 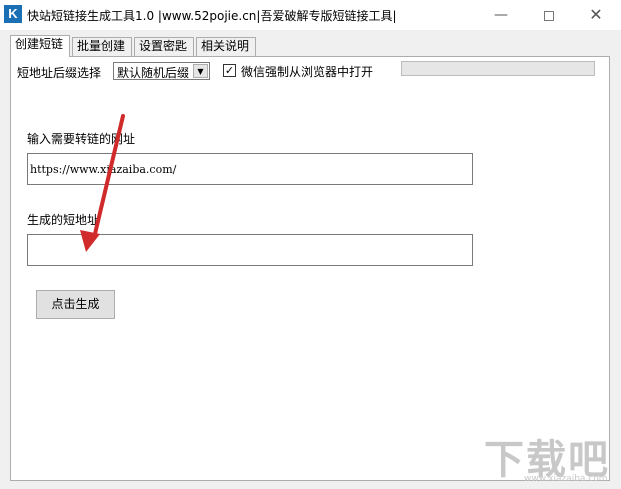 I want to click on maximize-icon, so click(x=549, y=15).